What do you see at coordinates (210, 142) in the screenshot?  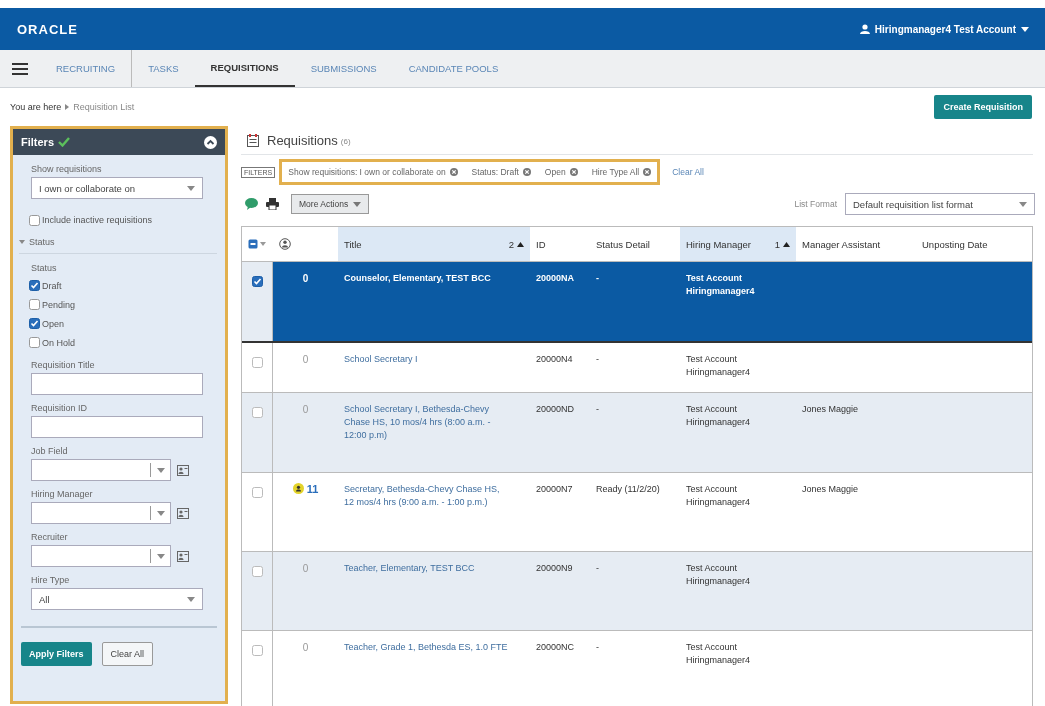 I see `collapse-icon` at bounding box center [210, 142].